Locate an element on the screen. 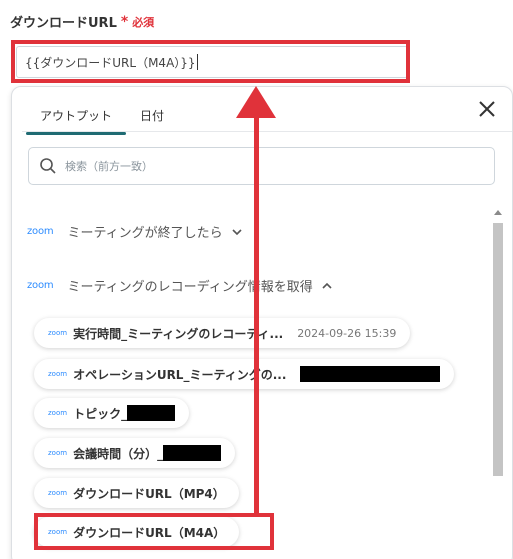 The width and height of the screenshot is (513, 559). output-item: zoom 会議時間（分）_ is located at coordinates (135, 453).